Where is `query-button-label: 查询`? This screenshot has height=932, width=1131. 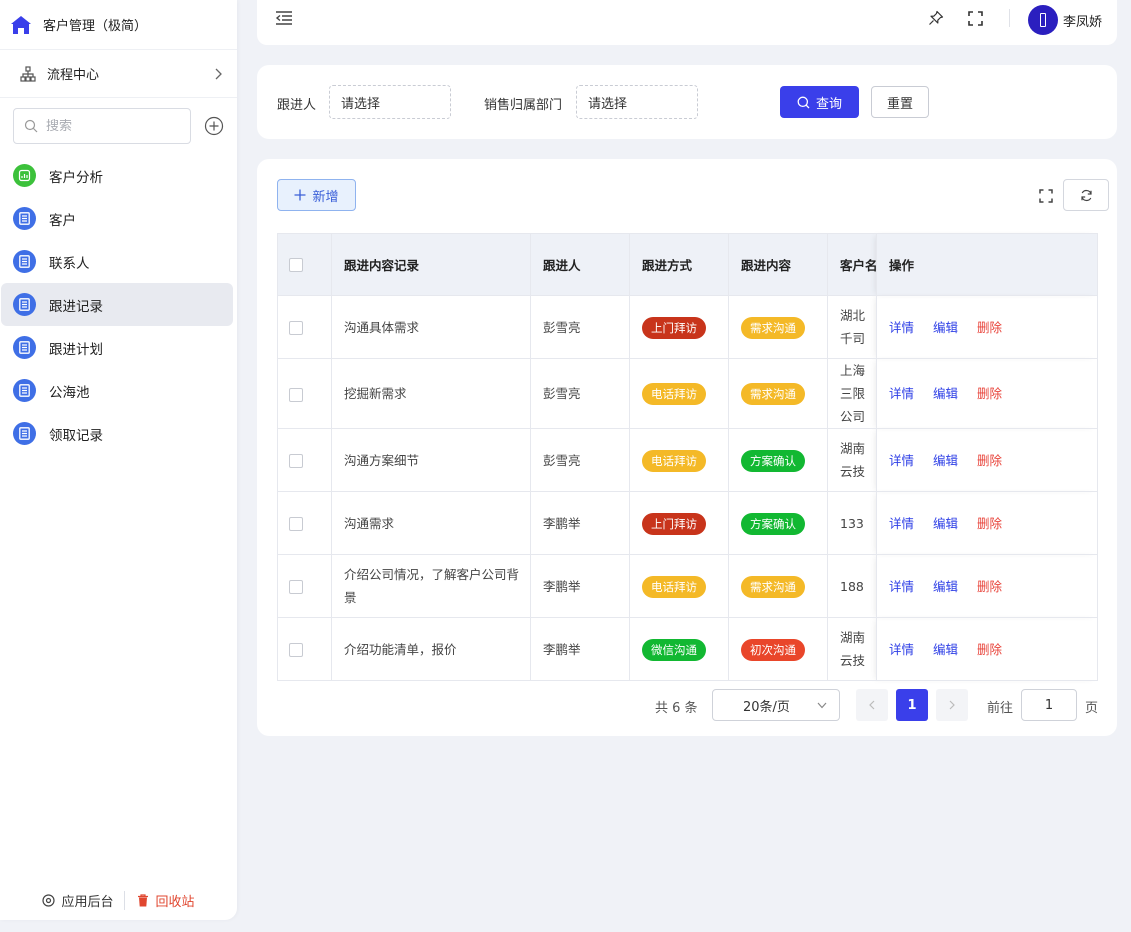
query-button-label: 查询 is located at coordinates (828, 104).